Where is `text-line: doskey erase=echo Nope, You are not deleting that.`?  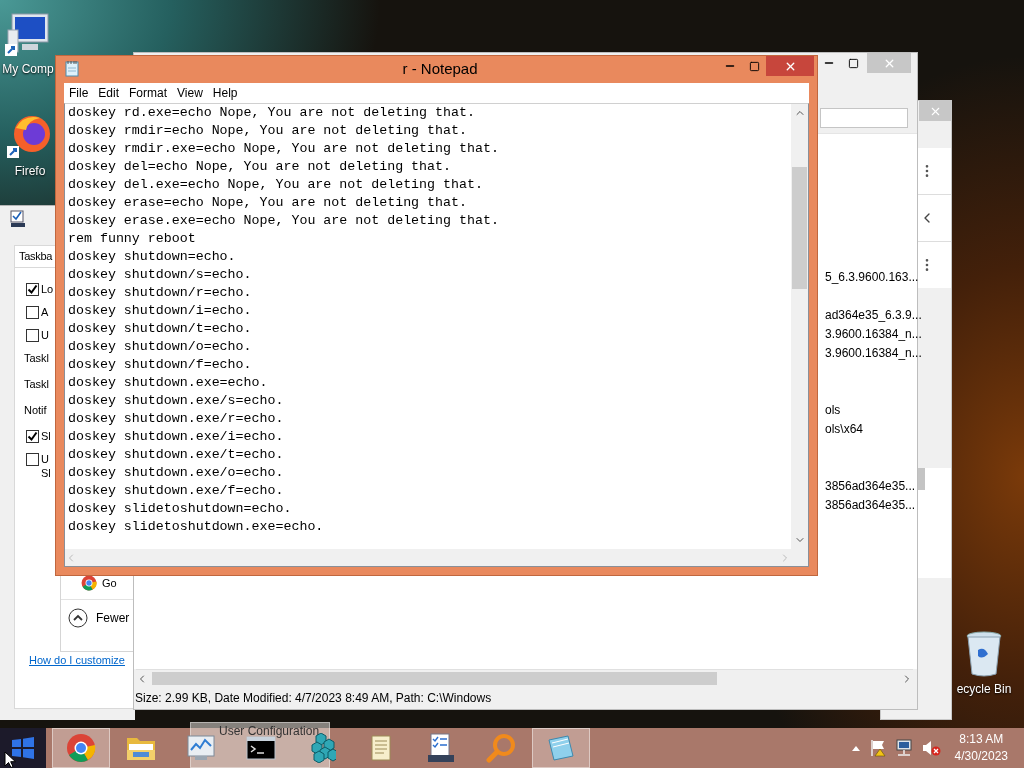 text-line: doskey erase=echo Nope, You are not deleting that. is located at coordinates (267, 203).